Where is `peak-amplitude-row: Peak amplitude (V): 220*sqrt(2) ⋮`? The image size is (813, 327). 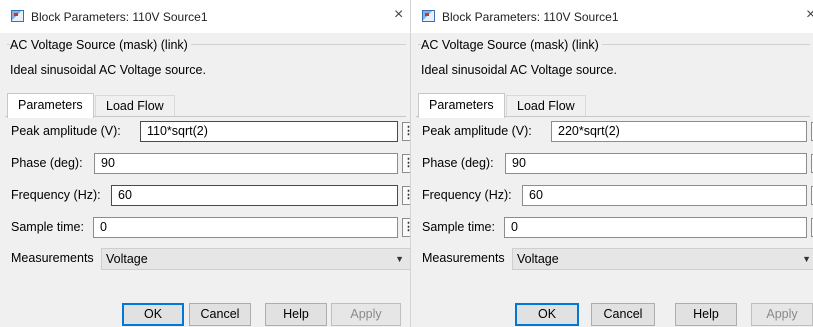 peak-amplitude-row: Peak amplitude (V): 220*sqrt(2) ⋮ is located at coordinates (617, 132).